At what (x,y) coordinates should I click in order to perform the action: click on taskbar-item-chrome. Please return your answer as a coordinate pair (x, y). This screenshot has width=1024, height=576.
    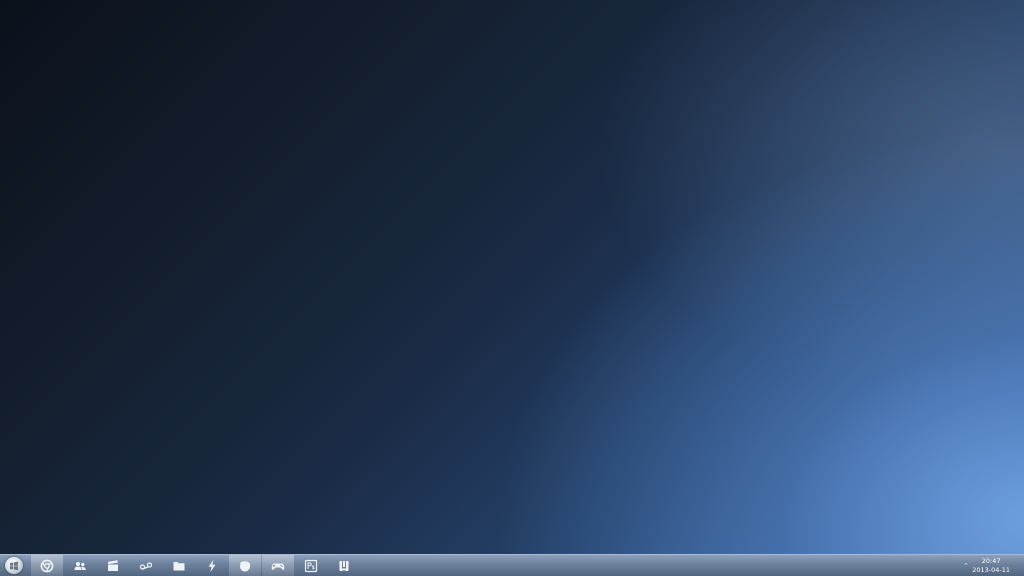
    Looking at the image, I should click on (47, 565).